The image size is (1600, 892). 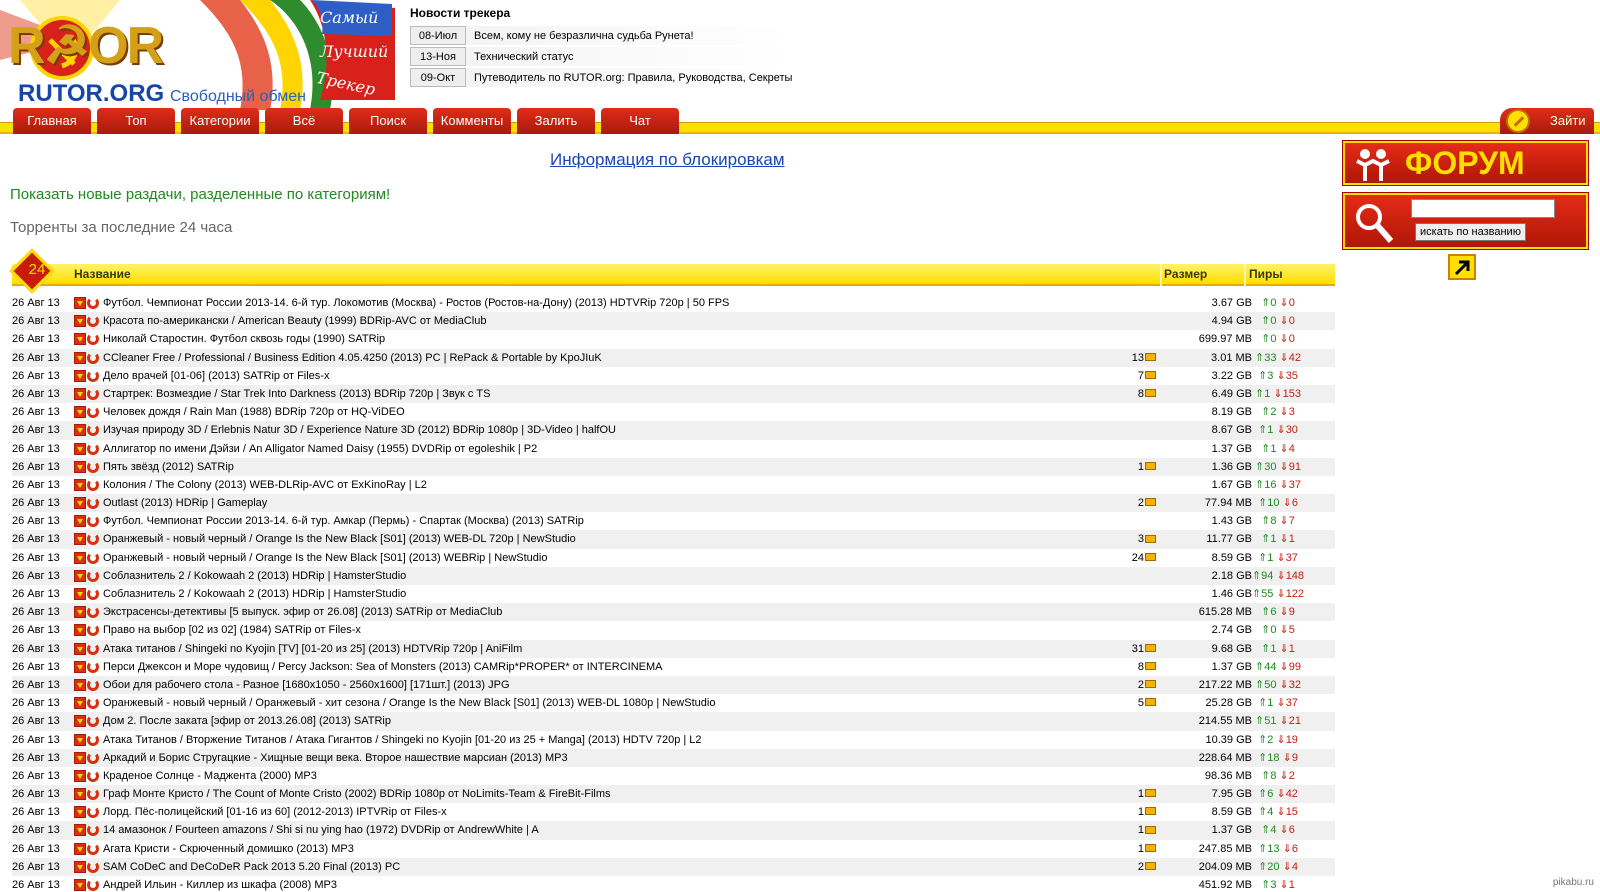 I want to click on comments-count: 5, so click(x=1124, y=703).